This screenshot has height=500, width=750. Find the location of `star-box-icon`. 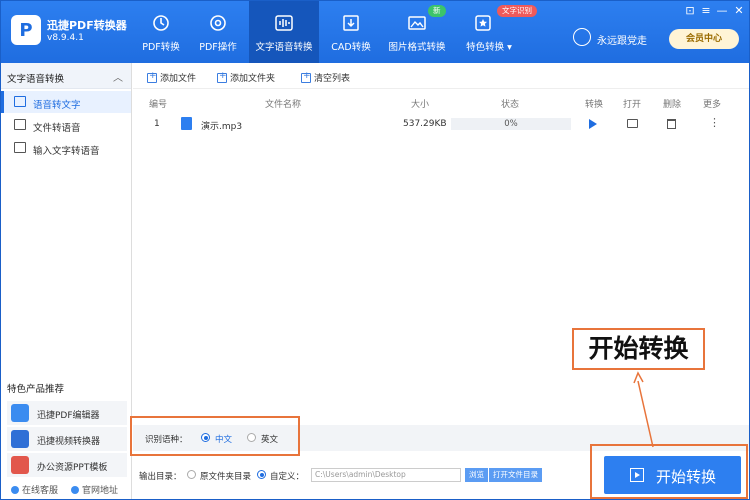

star-box-icon is located at coordinates (483, 23).